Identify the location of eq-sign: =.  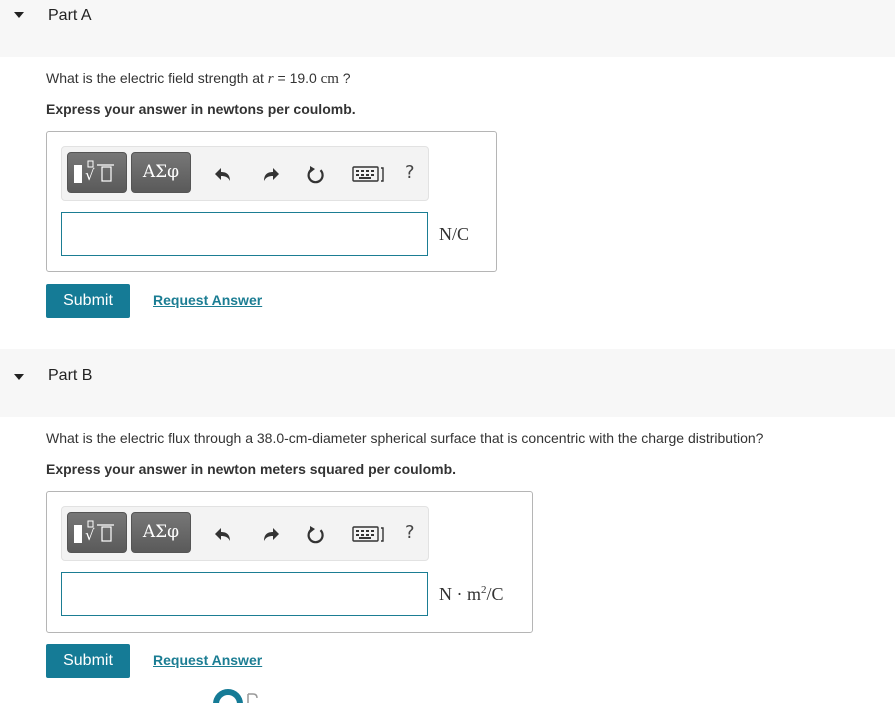
(281, 78).